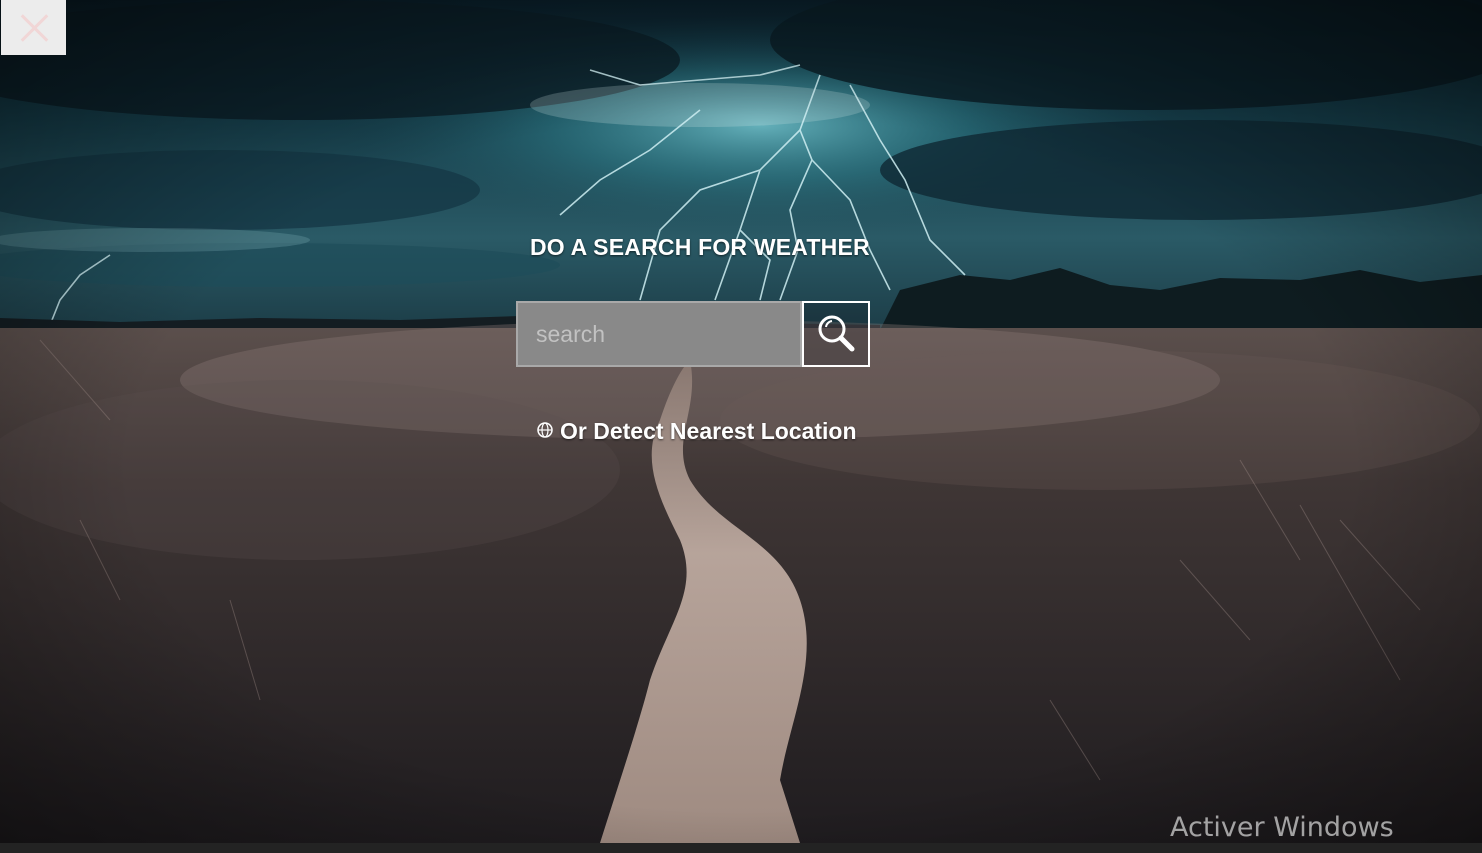 This screenshot has height=853, width=1482. What do you see at coordinates (659, 334) in the screenshot?
I see `search-input` at bounding box center [659, 334].